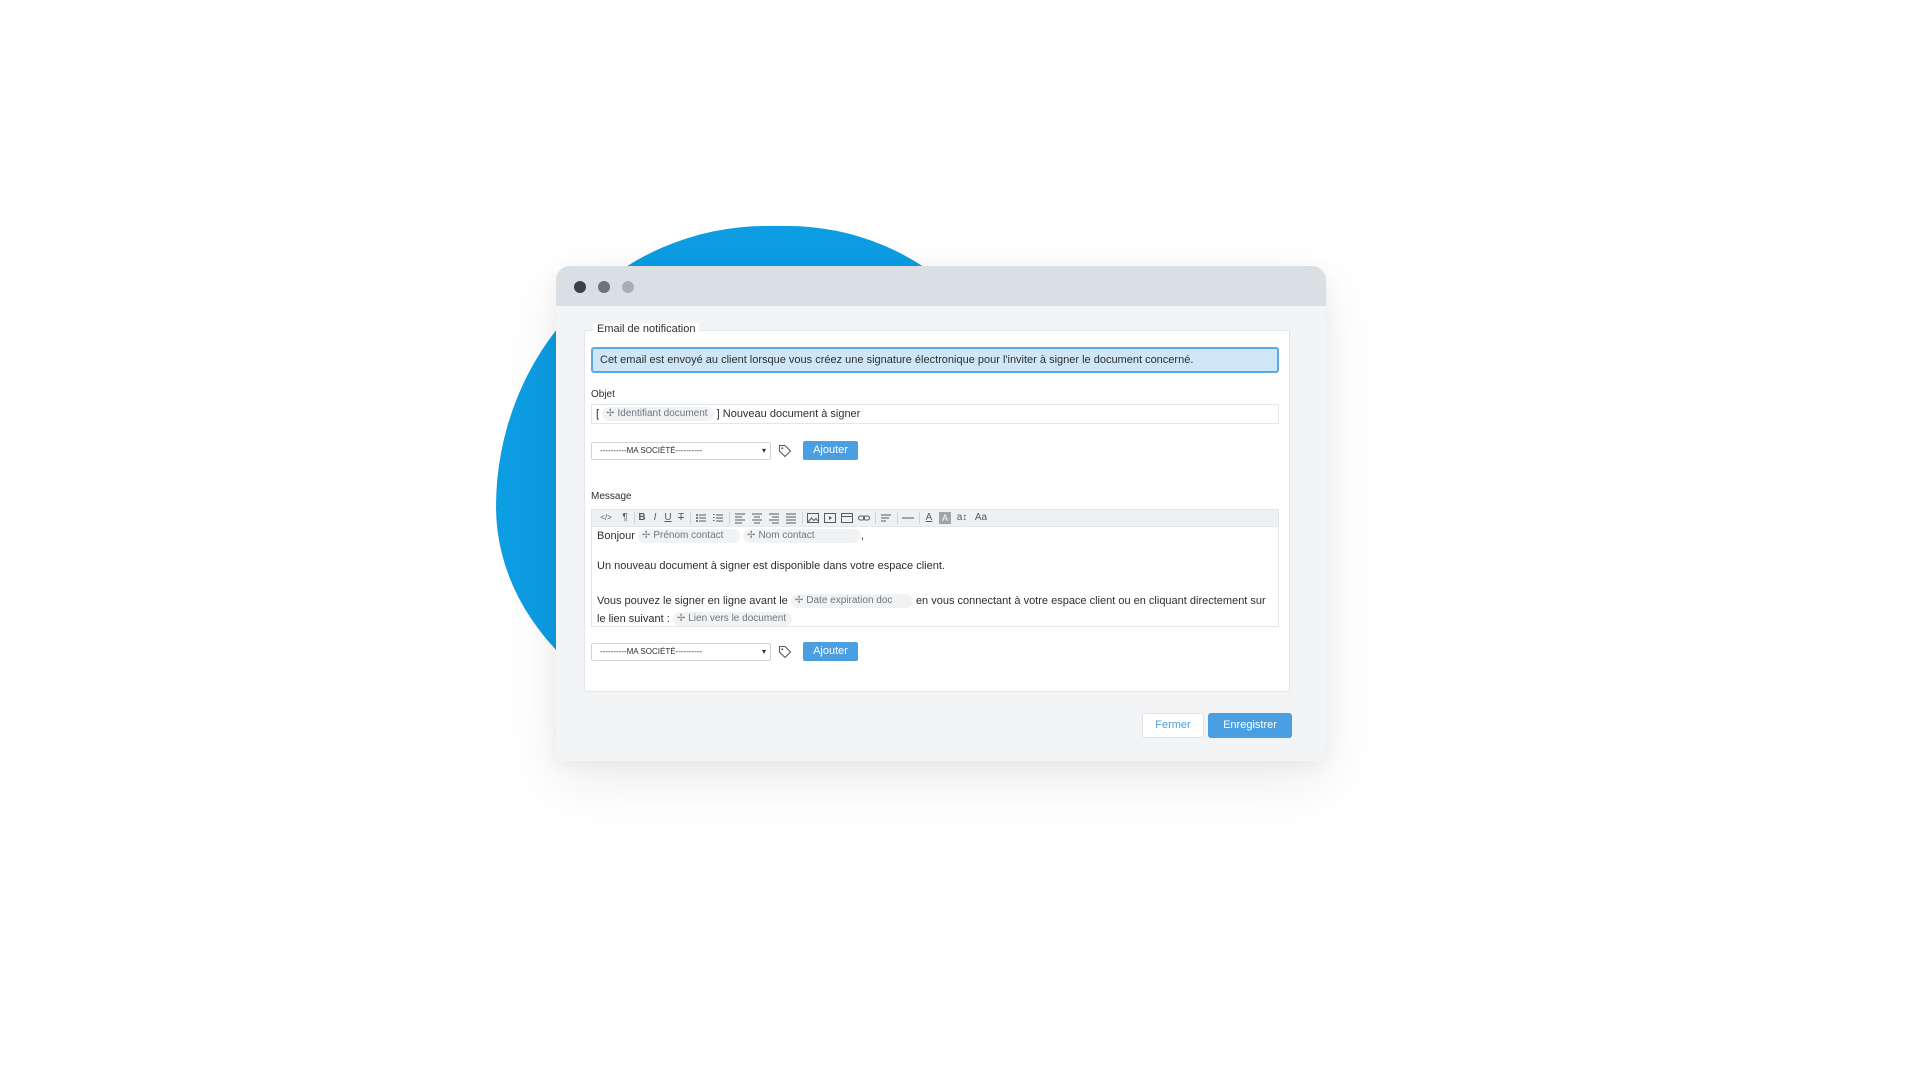 The height and width of the screenshot is (1080, 1920). I want to click on align-justify-icon, so click(791, 518).